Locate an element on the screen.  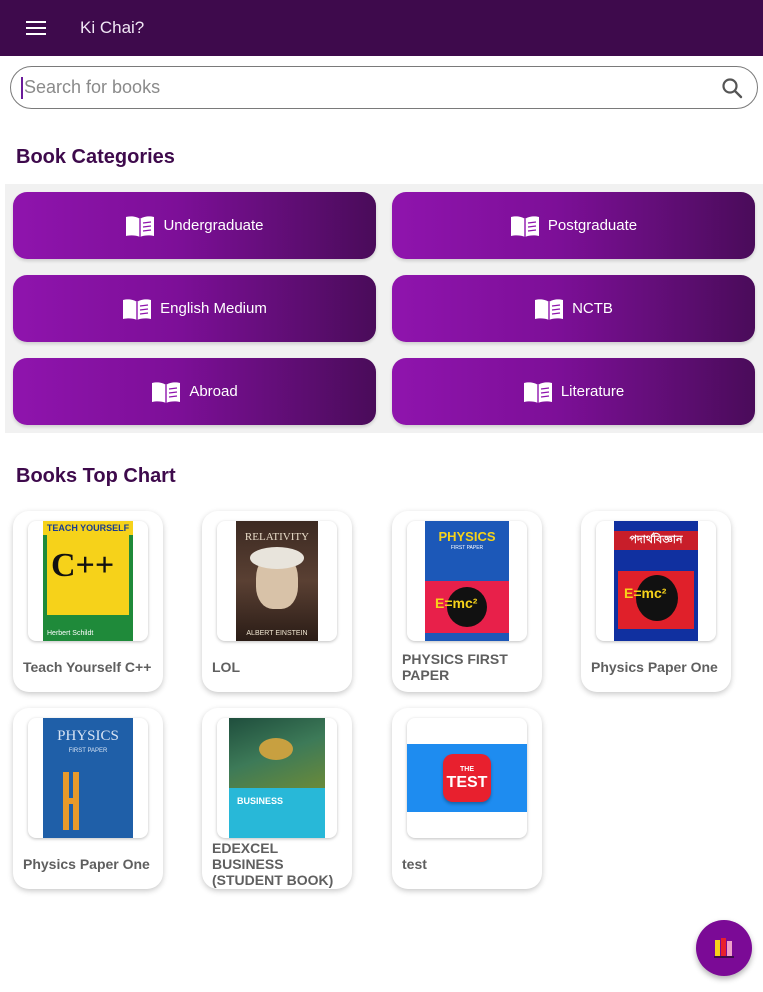
cover-title: RELATIVITY is located at coordinates (277, 537).